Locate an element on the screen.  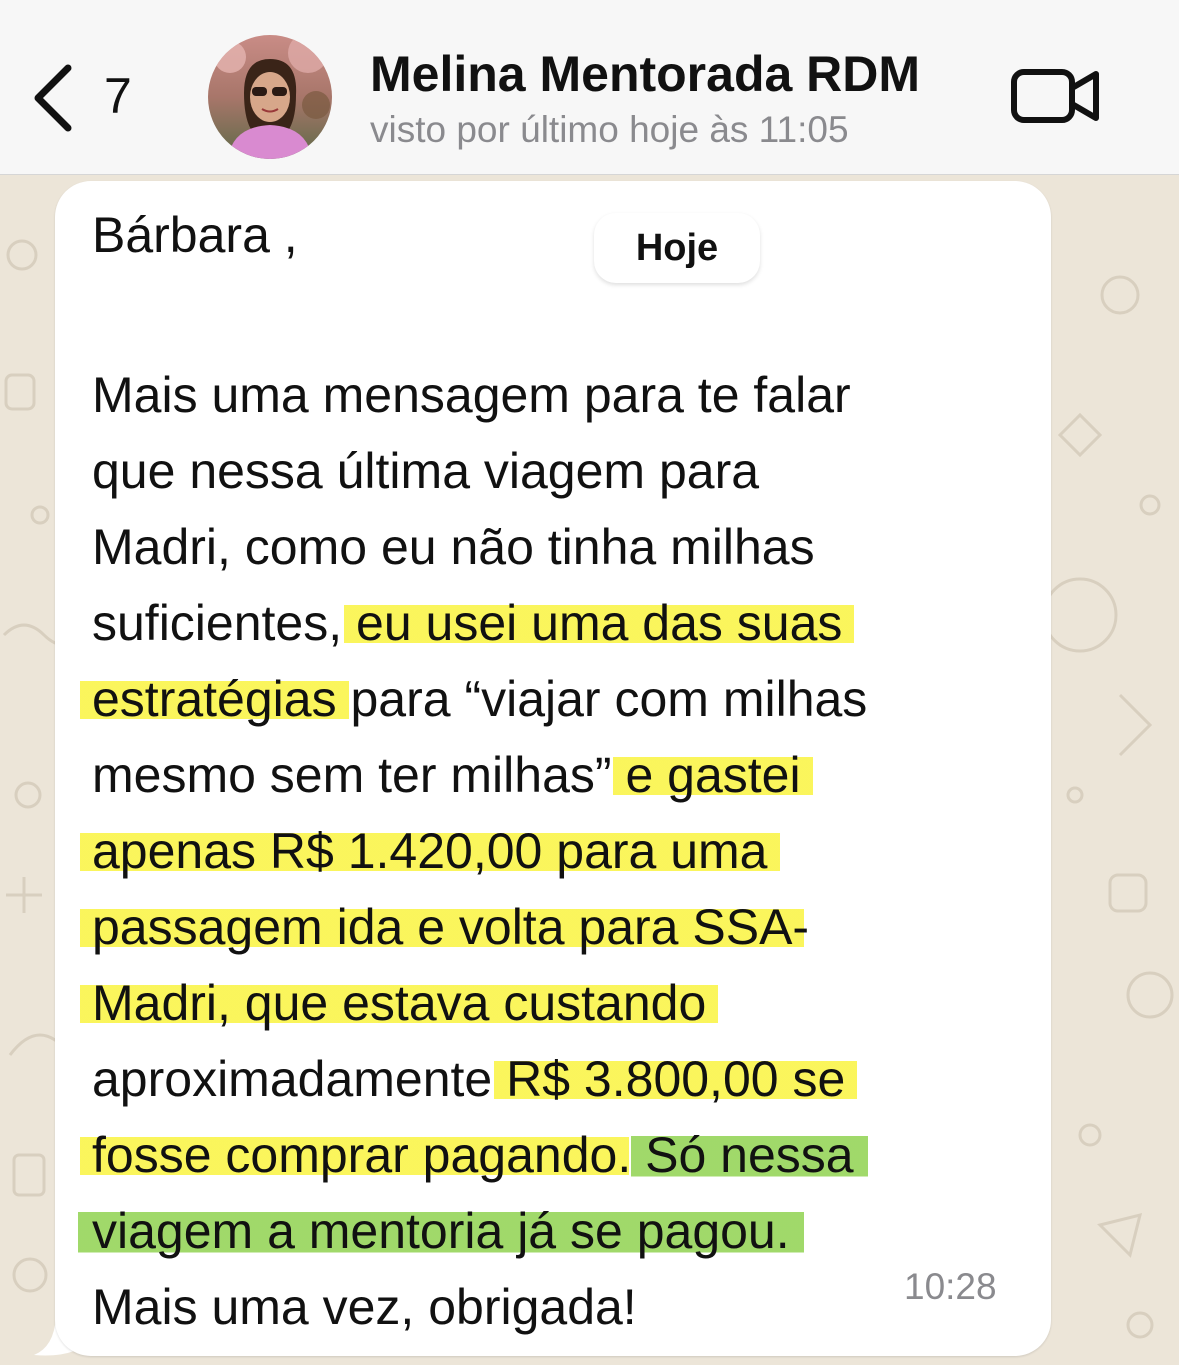
last-seen-status: visto por último hoje às 11:05 is located at coordinates (609, 129).